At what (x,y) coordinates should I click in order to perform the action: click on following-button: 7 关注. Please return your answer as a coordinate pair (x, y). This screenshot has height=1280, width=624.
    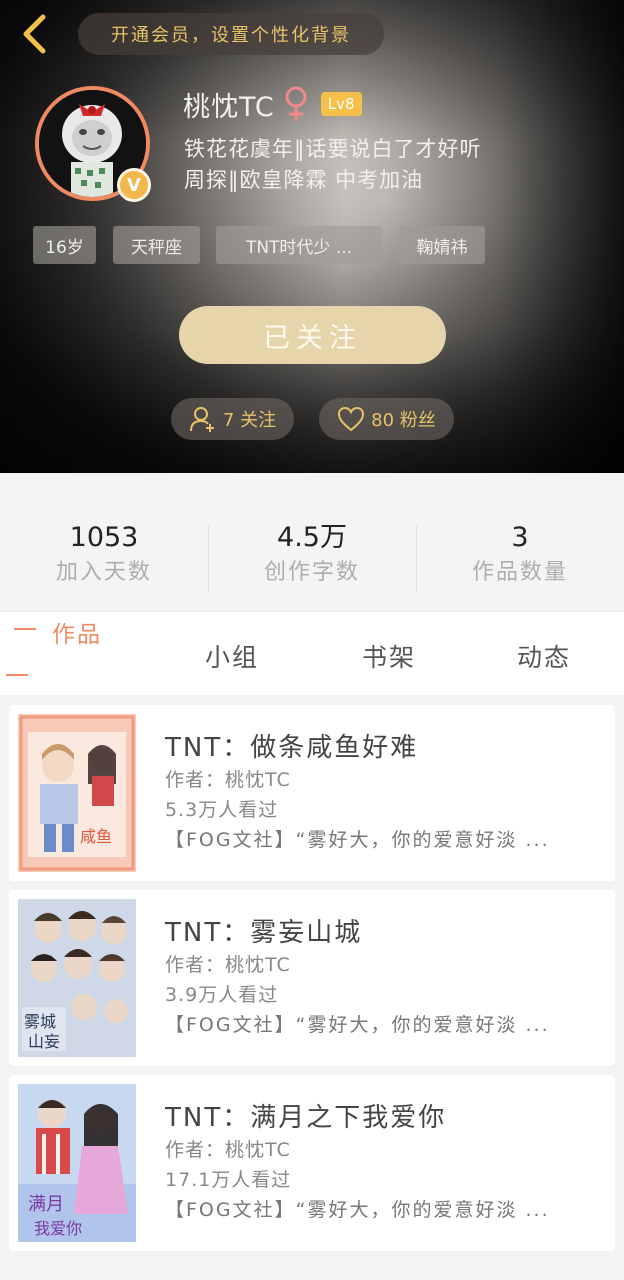
    Looking at the image, I should click on (232, 419).